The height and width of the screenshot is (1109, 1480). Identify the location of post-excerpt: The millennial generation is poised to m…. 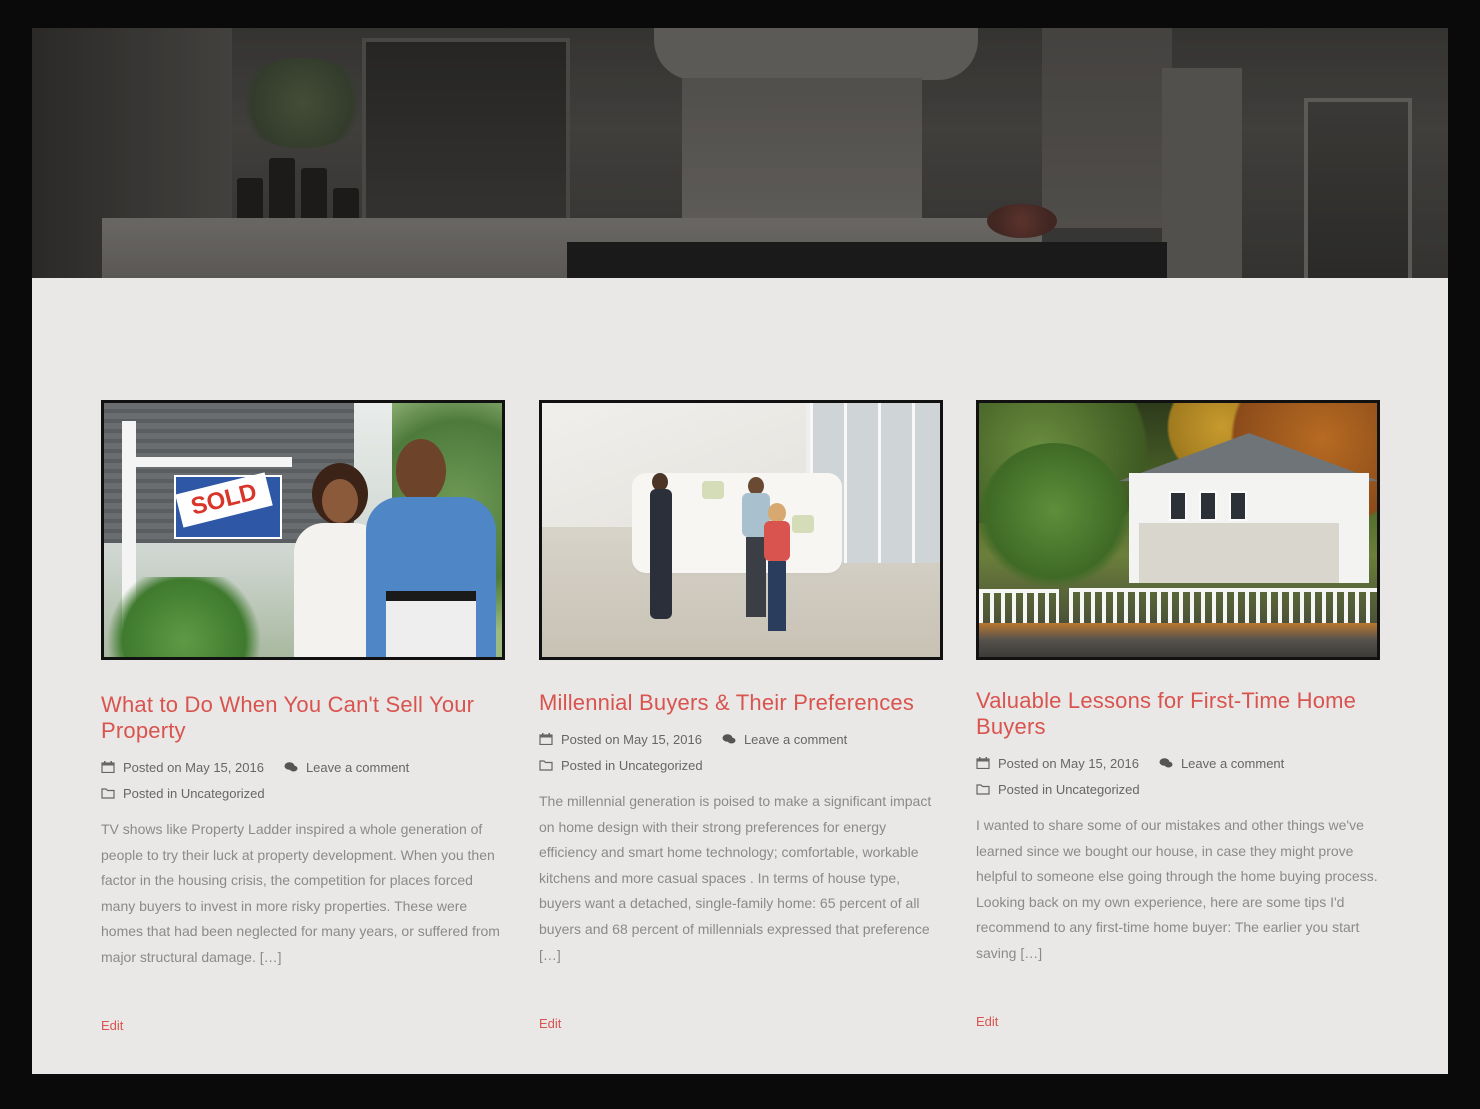
(735, 878).